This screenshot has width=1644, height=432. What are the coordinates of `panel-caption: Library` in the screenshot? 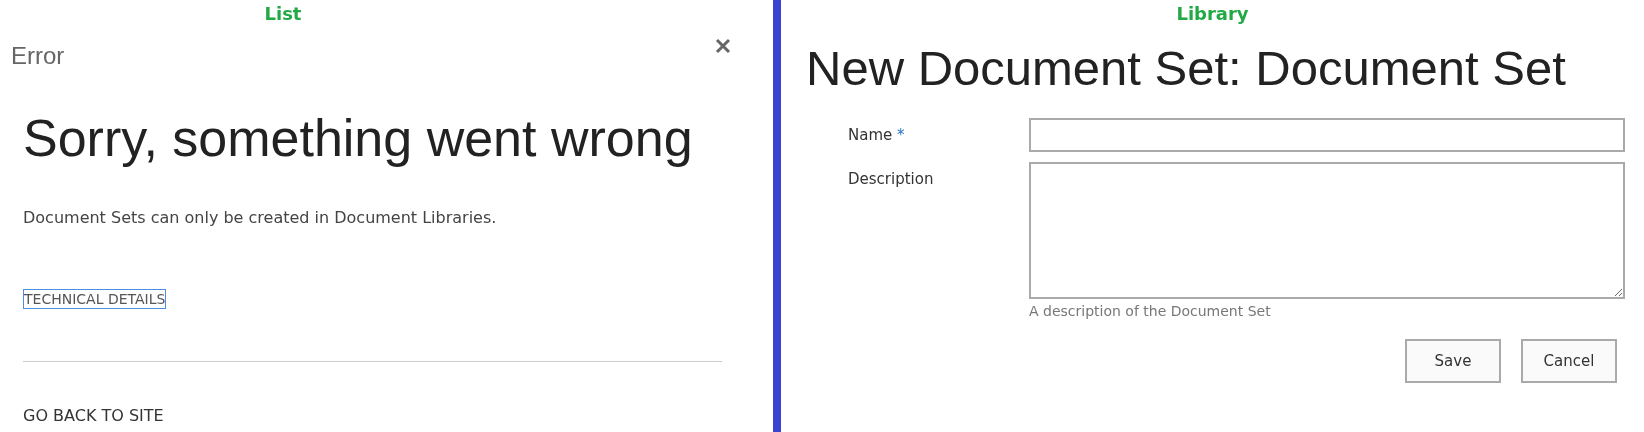 It's located at (1212, 13).